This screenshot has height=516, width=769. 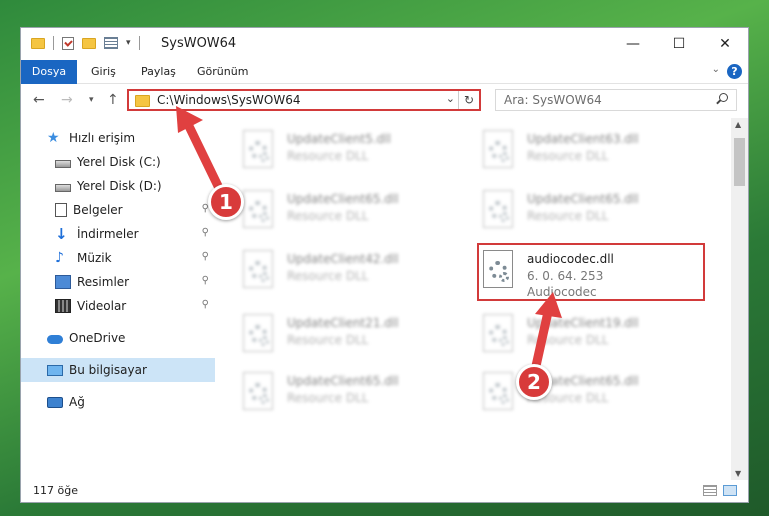 What do you see at coordinates (226, 202) in the screenshot?
I see `annotation-badge-1: 1` at bounding box center [226, 202].